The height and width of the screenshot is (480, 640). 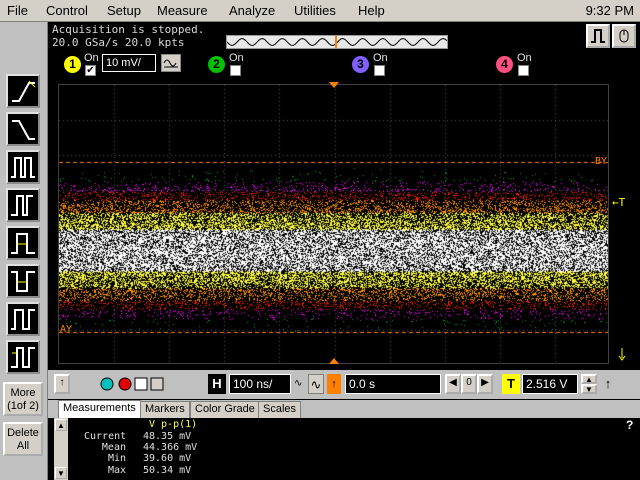 I want to click on delay-reference-icon: ↑, so click(x=334, y=384).